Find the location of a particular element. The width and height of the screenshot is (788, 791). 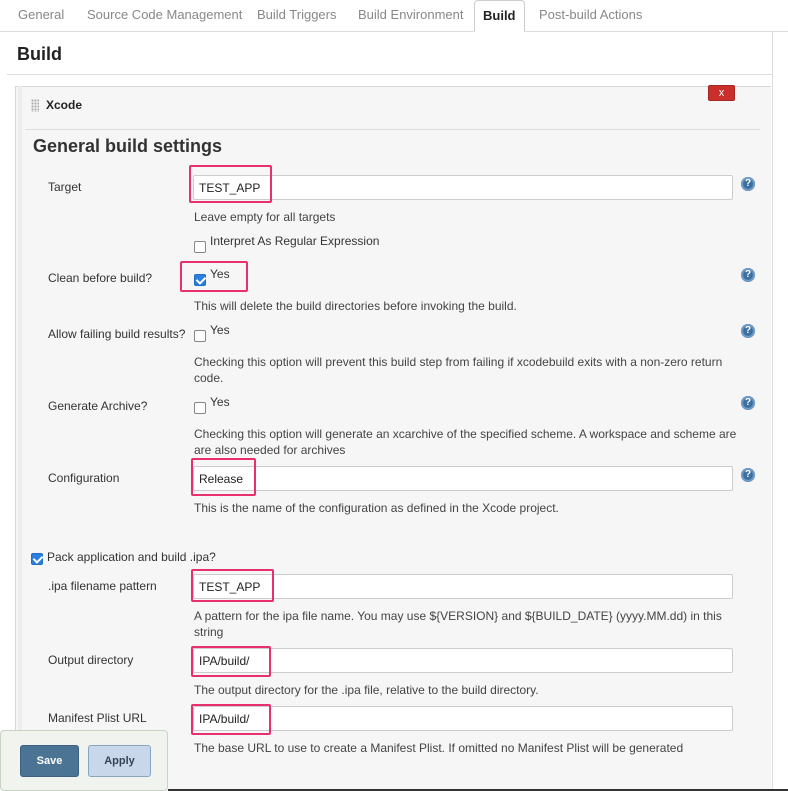

tab-build-environment: Build Environment is located at coordinates (411, 14).